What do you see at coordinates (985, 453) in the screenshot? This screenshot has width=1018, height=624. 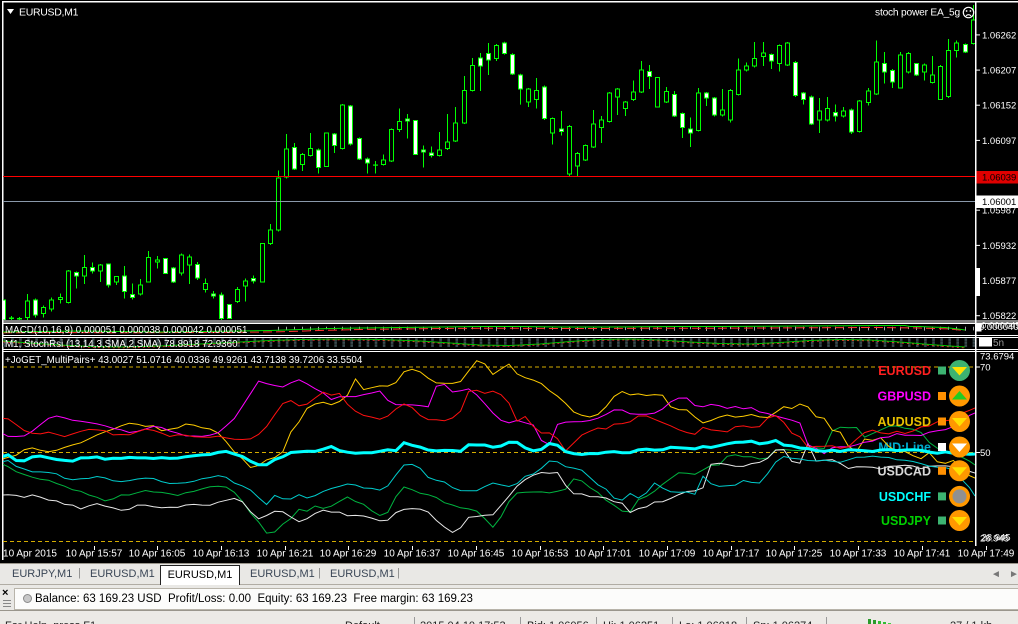 I see `svg-text: 50` at bounding box center [985, 453].